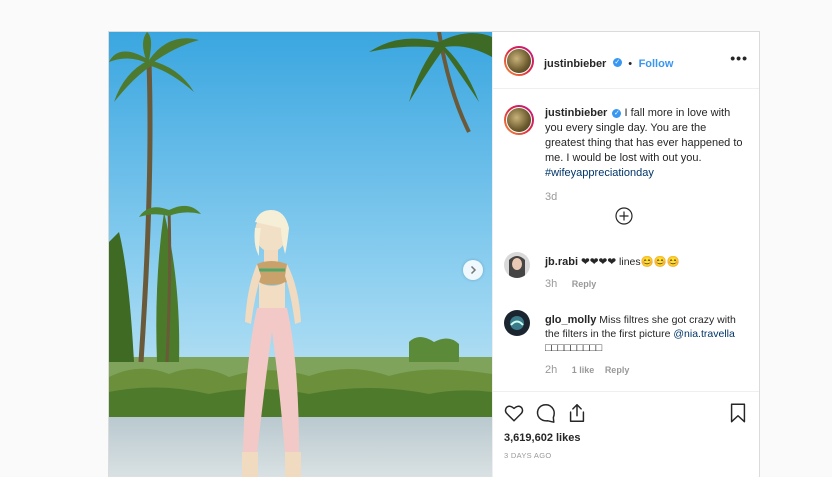 The width and height of the screenshot is (832, 477). I want to click on comment-mention: @nia.travella, so click(703, 334).